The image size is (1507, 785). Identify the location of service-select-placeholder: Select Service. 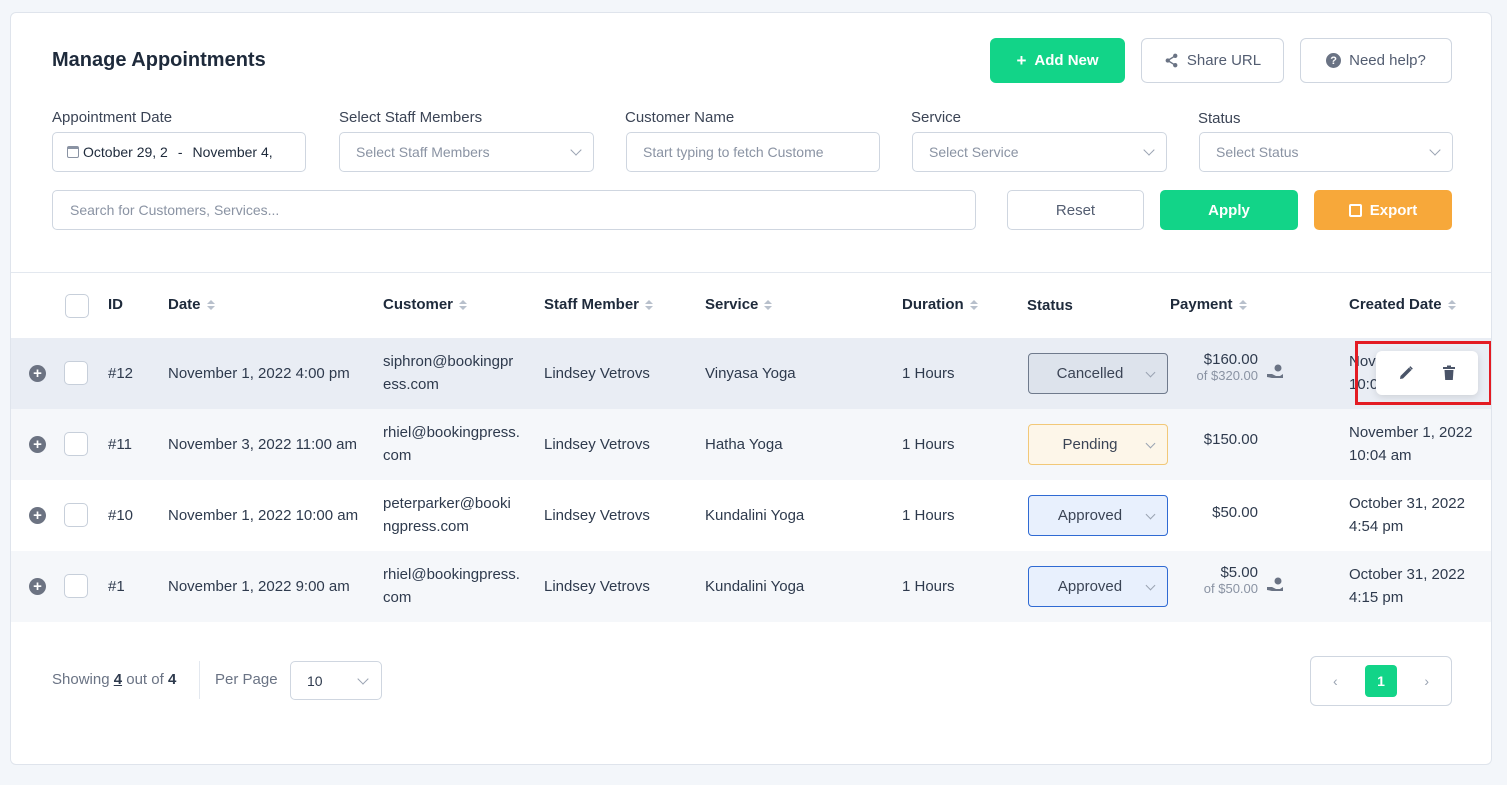
(974, 152).